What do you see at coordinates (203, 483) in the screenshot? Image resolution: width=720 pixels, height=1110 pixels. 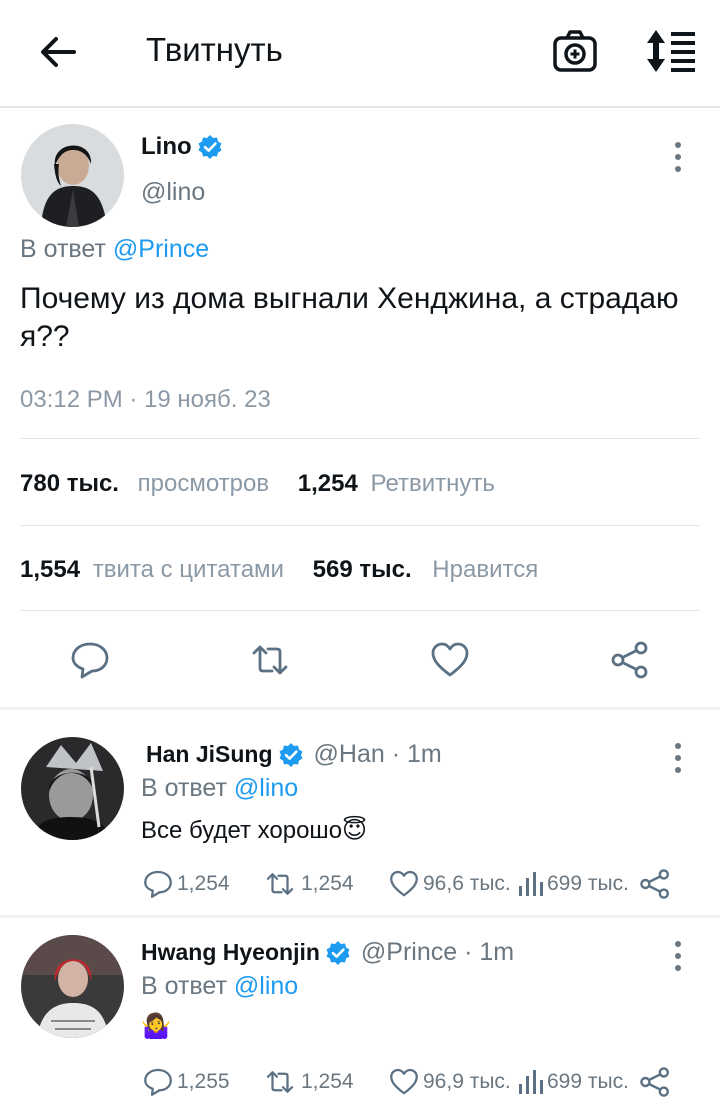 I see `views-label: просмотров` at bounding box center [203, 483].